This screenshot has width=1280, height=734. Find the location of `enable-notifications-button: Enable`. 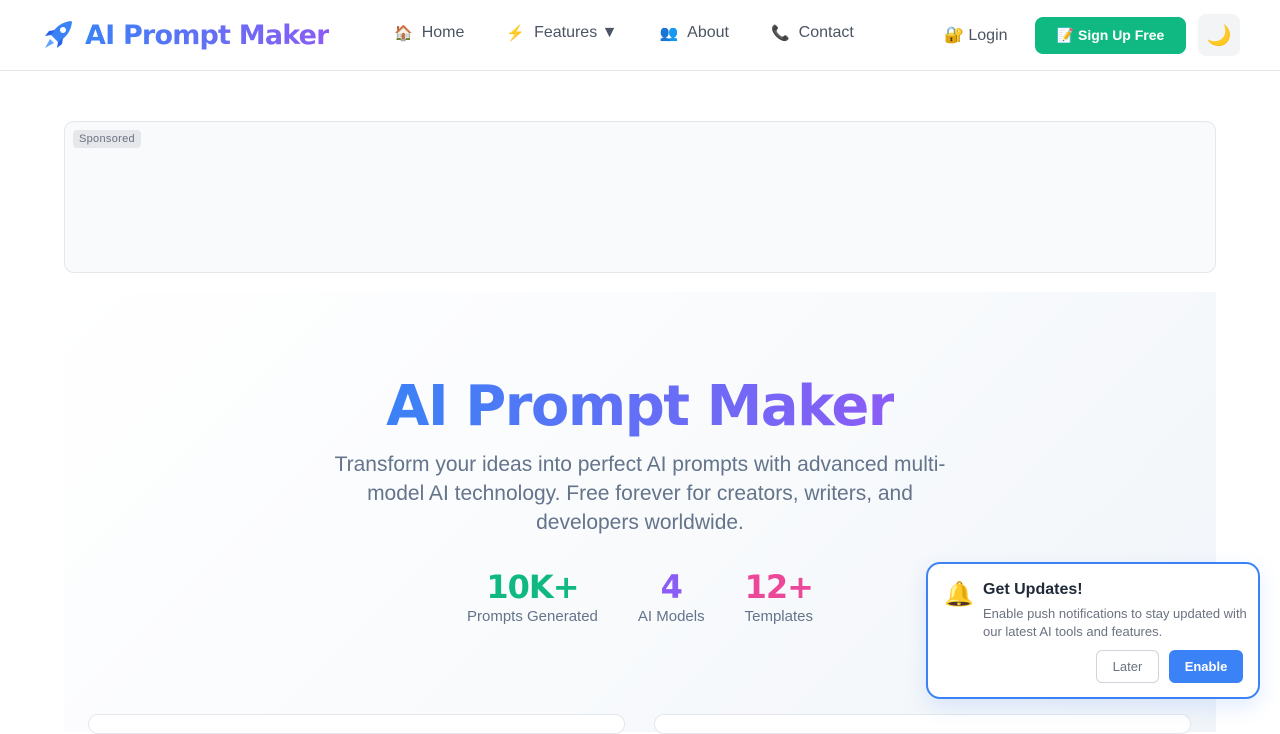

enable-notifications-button: Enable is located at coordinates (1206, 666).